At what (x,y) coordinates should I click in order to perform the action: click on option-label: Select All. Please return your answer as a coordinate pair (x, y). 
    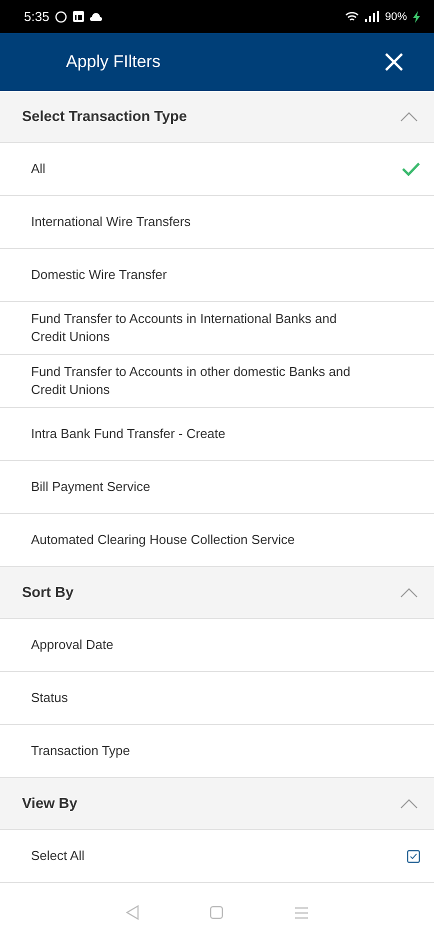
    Looking at the image, I should click on (58, 856).